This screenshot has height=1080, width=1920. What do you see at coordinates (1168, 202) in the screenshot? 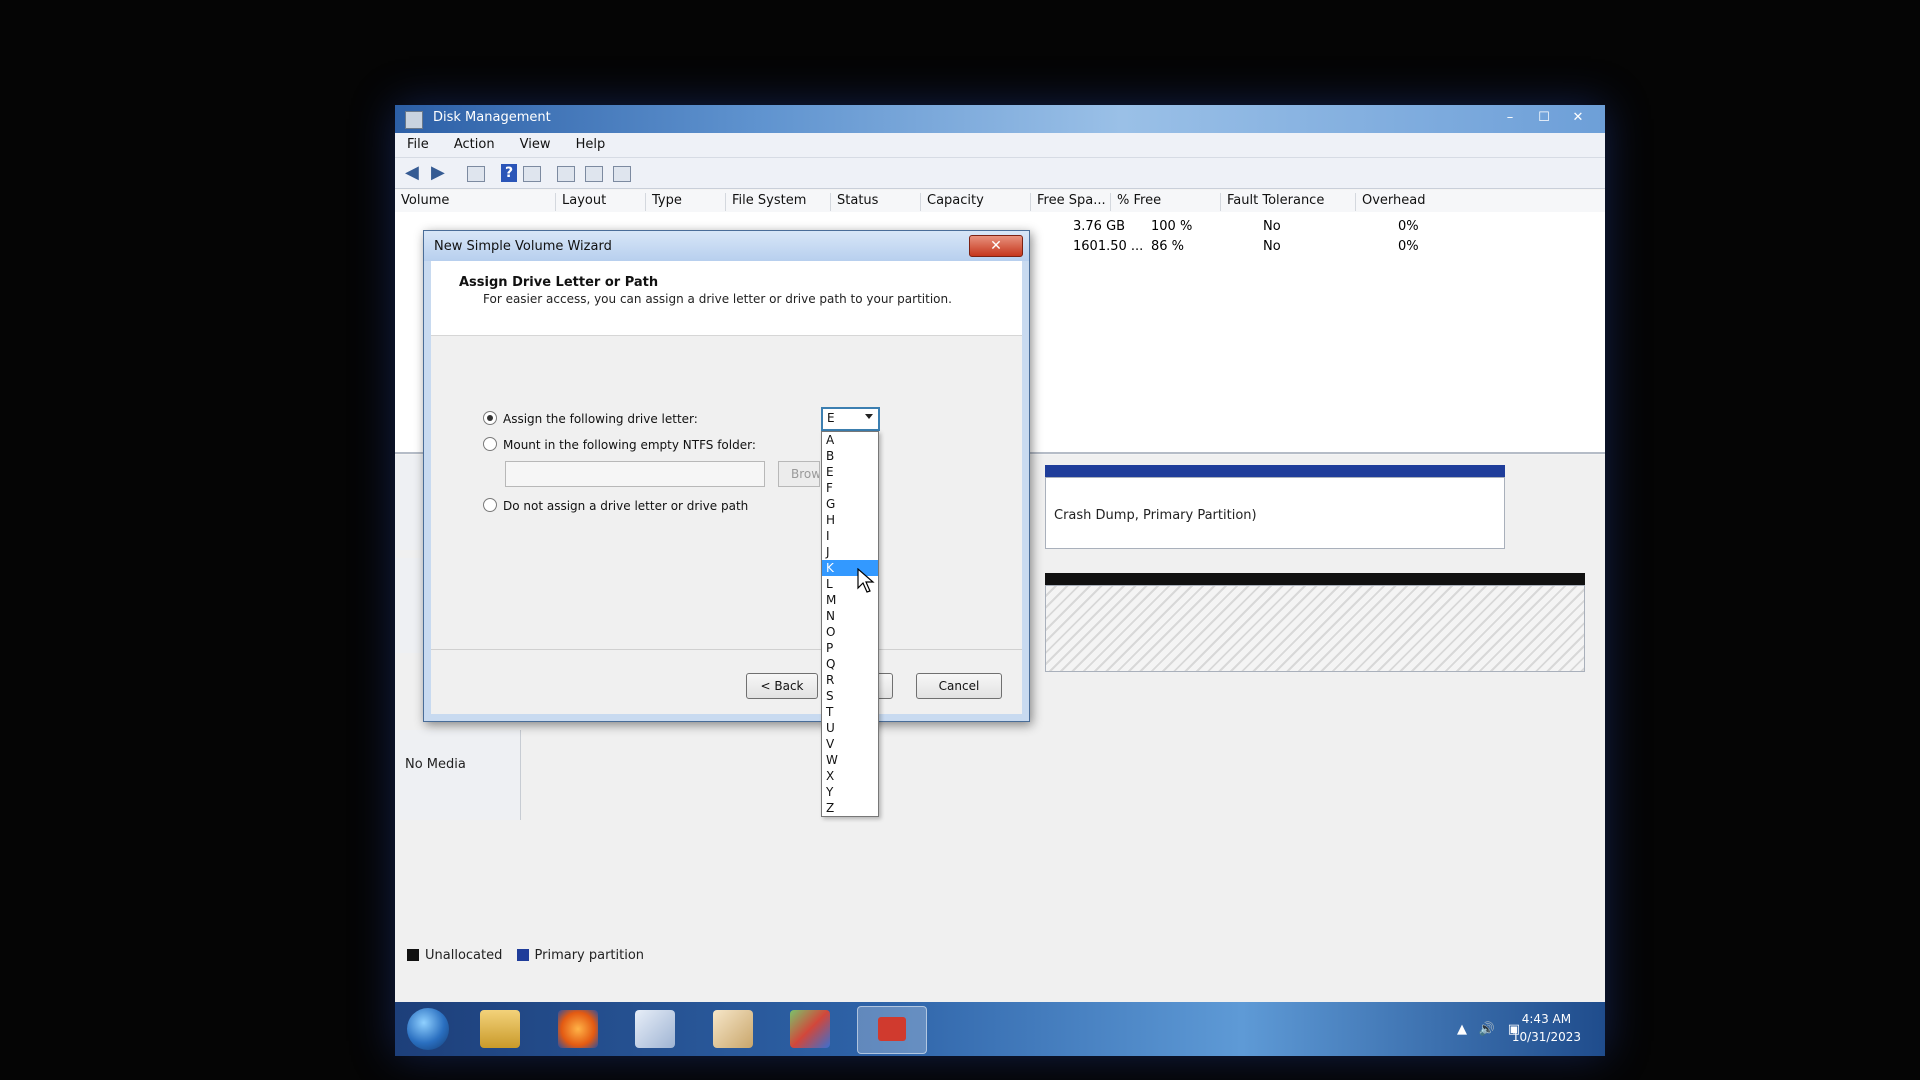
I see `col-percent-free: % Free` at bounding box center [1168, 202].